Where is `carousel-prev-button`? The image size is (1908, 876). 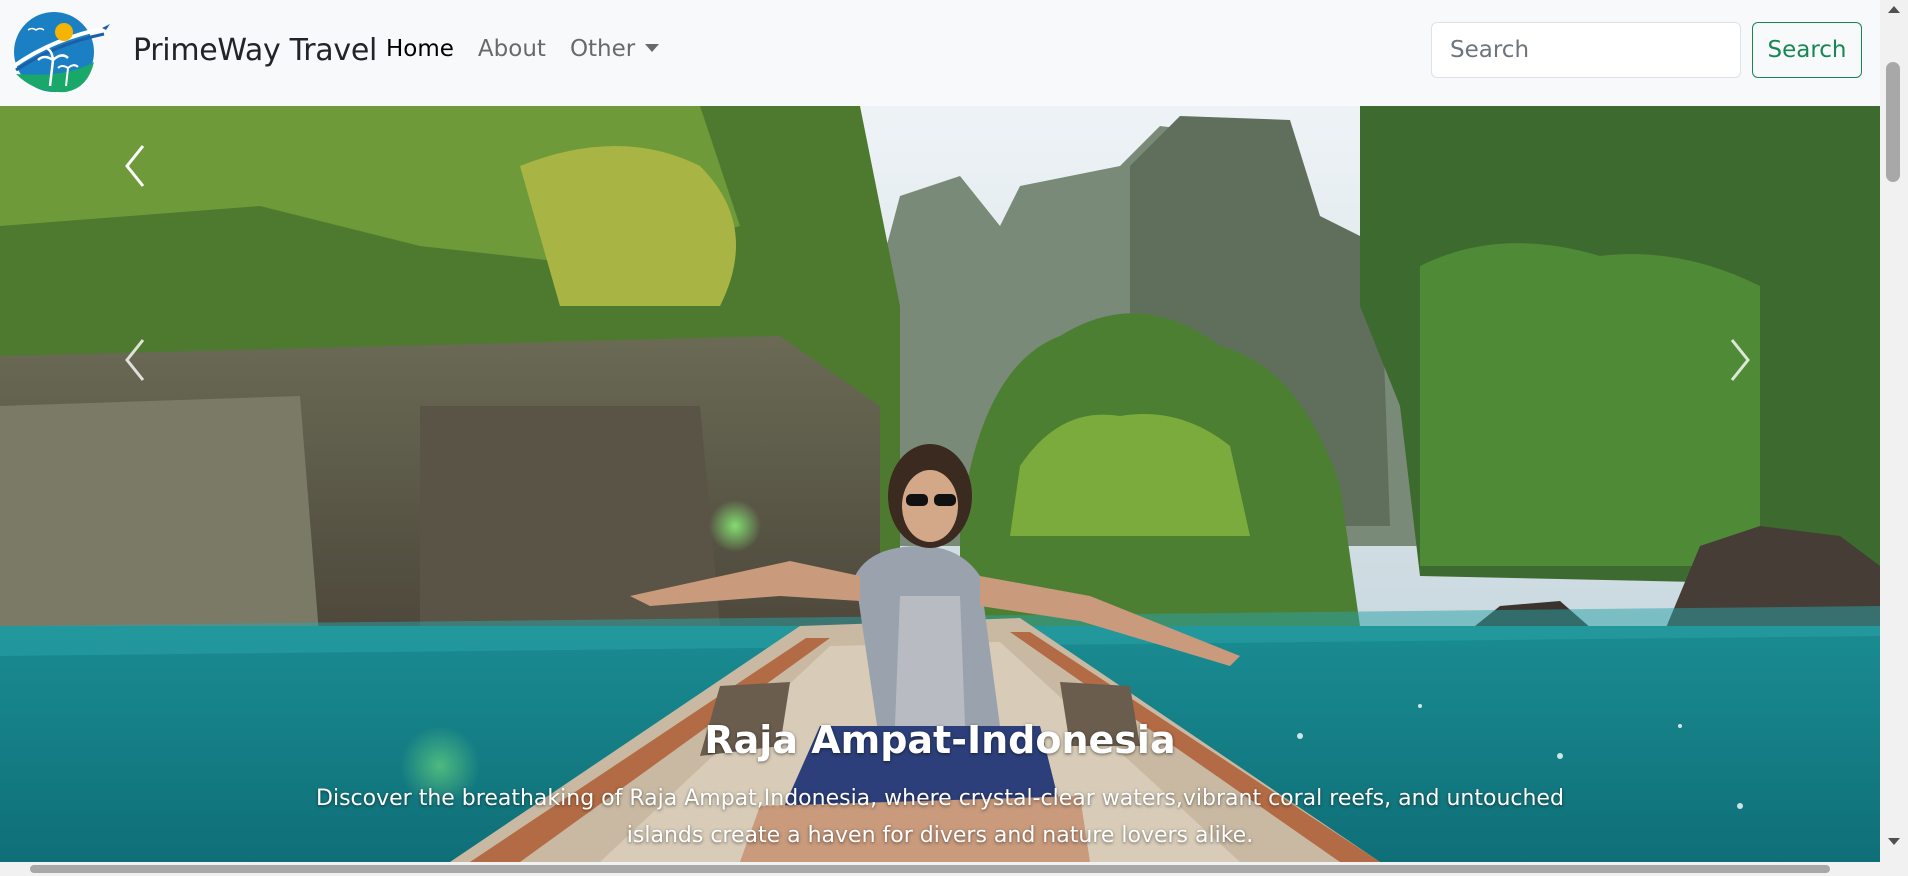 carousel-prev-button is located at coordinates (135, 360).